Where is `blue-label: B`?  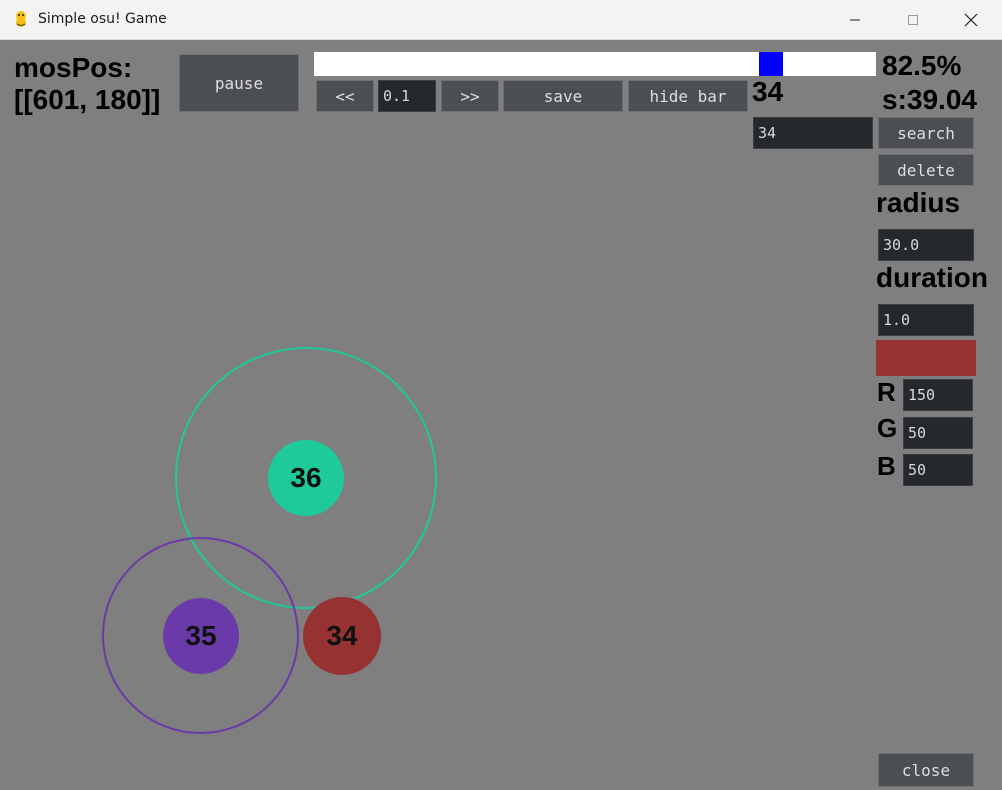
blue-label: B is located at coordinates (886, 466).